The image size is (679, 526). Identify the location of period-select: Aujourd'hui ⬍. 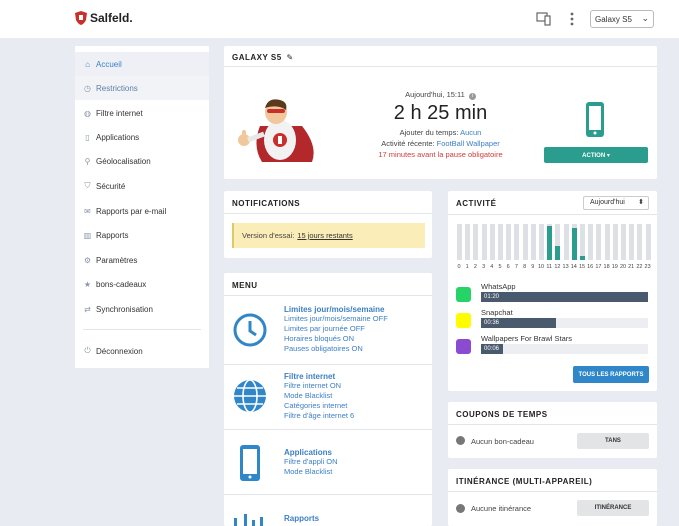
(616, 203).